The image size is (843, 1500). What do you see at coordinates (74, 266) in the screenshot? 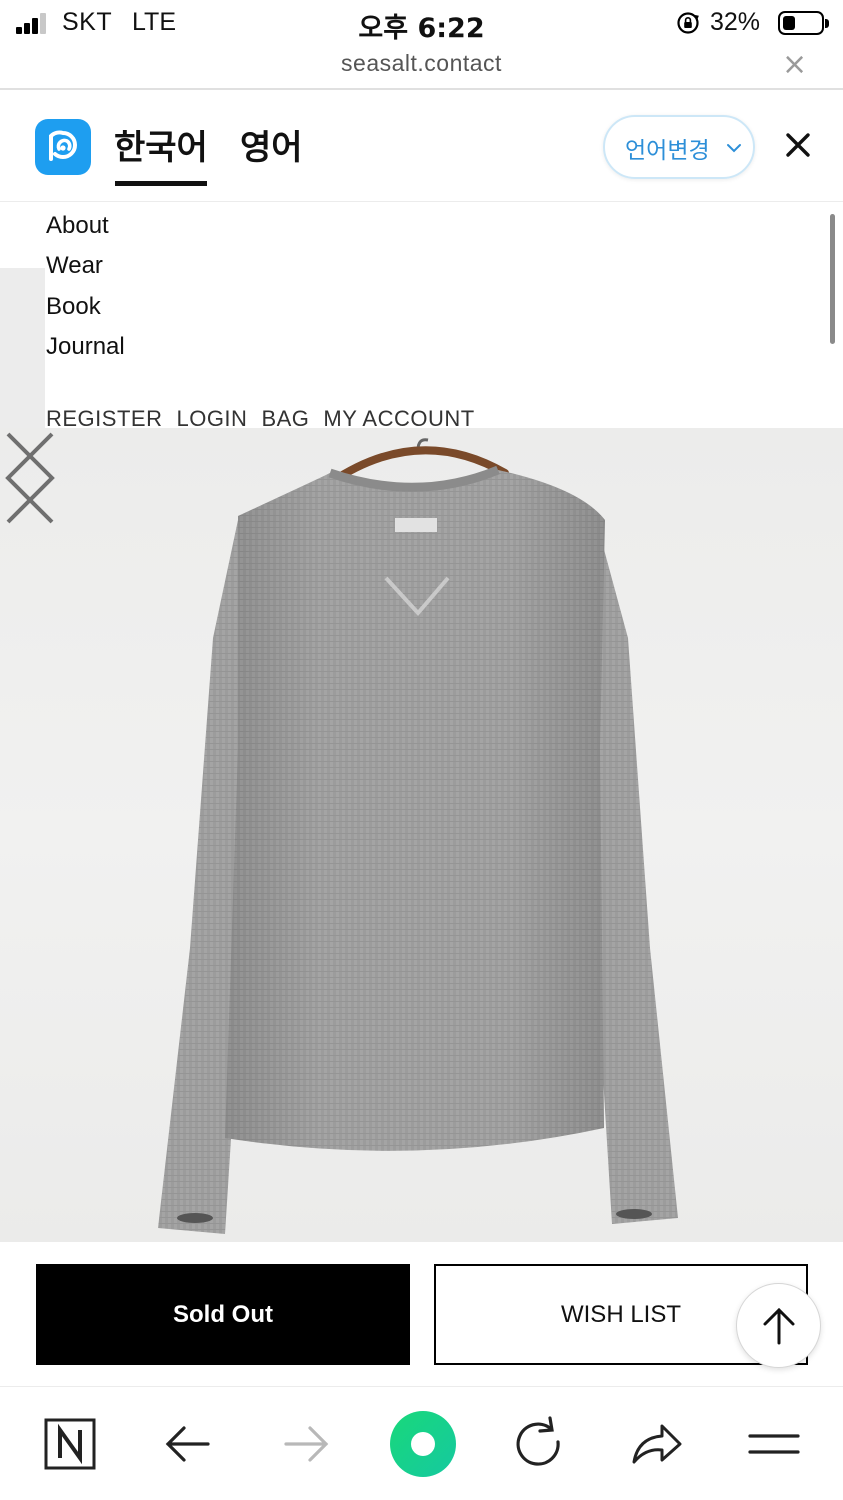
I see `nav-item-wear: Wear` at bounding box center [74, 266].